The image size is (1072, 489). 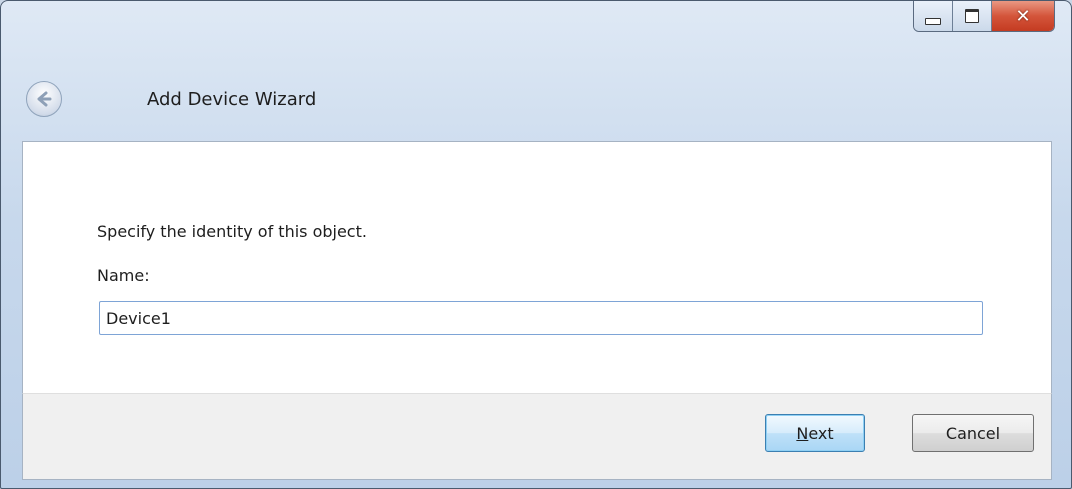 I want to click on window-controls: ✕, so click(x=984, y=16).